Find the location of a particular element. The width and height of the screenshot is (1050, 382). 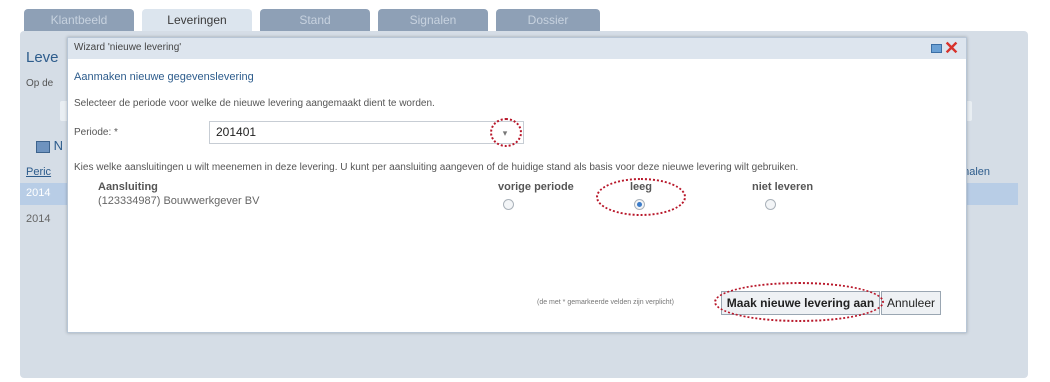

periode-value: 201401 is located at coordinates (236, 132).